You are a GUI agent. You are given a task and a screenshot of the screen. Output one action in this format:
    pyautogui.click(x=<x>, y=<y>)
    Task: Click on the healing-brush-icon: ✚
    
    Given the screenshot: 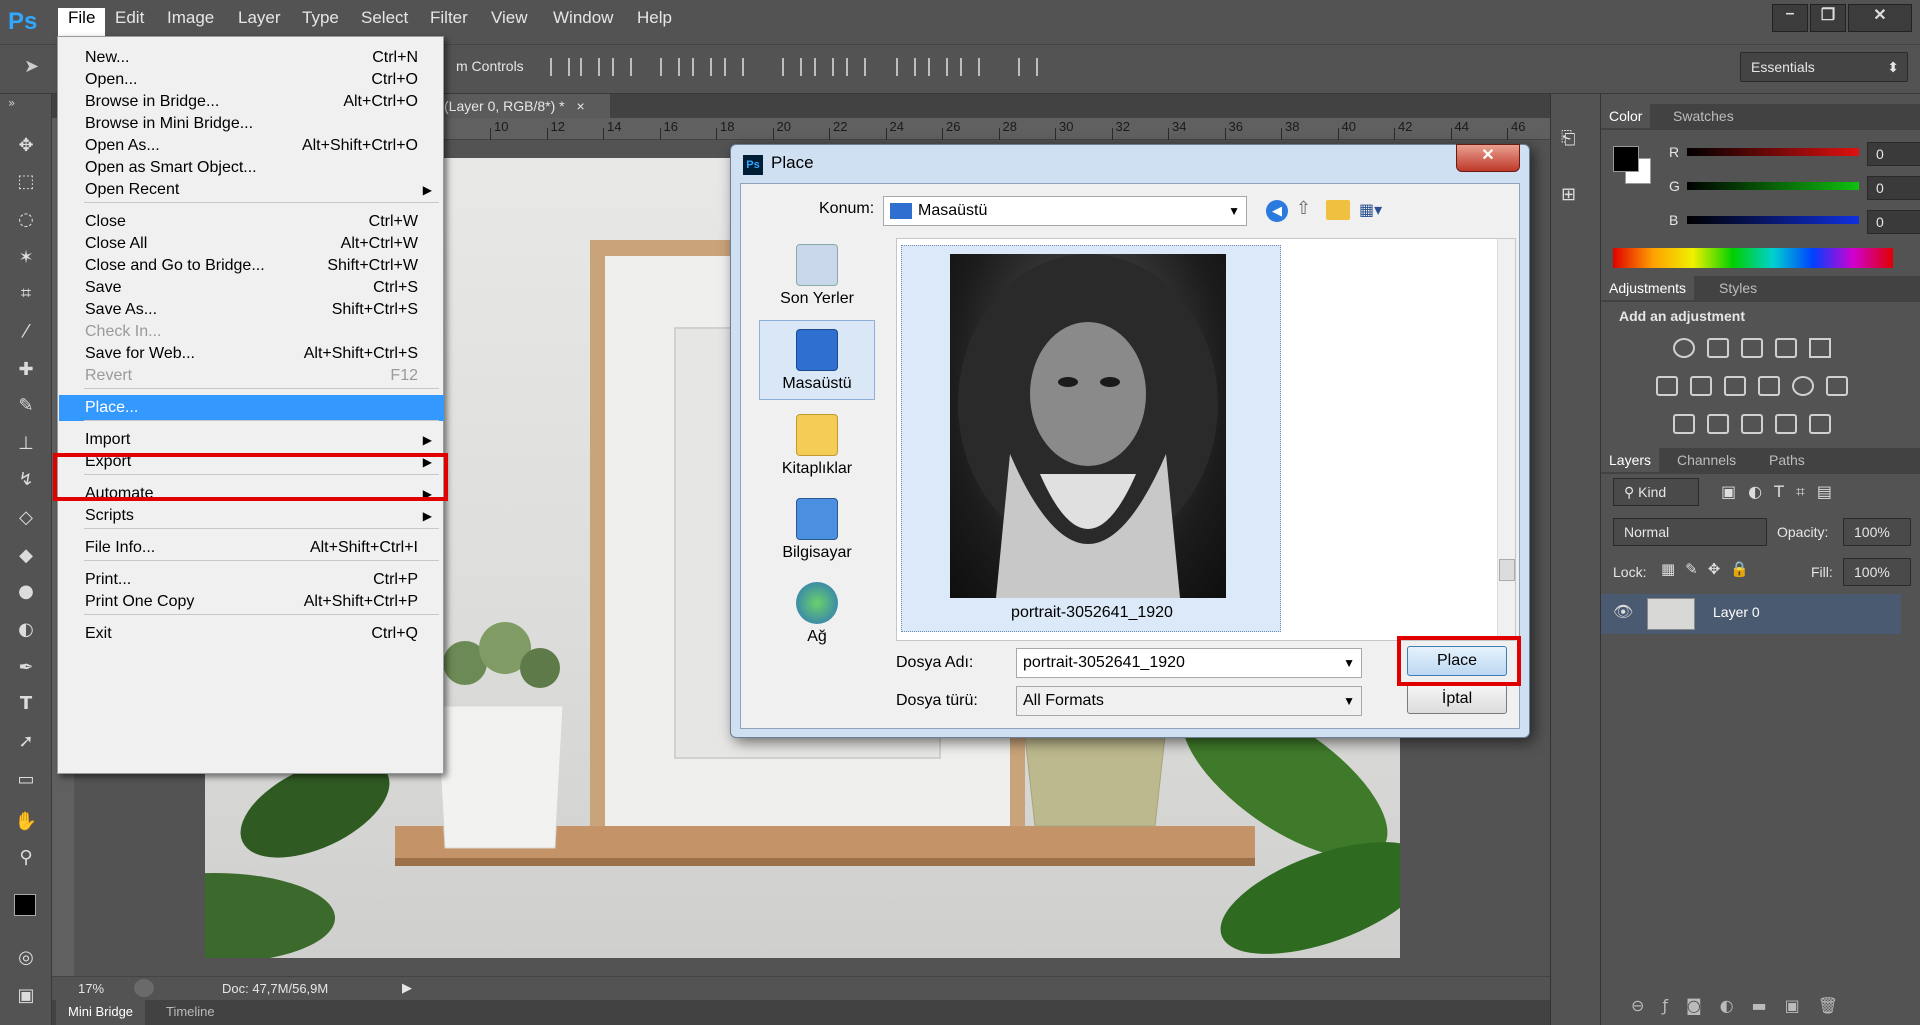 What is the action you would take?
    pyautogui.click(x=26, y=370)
    